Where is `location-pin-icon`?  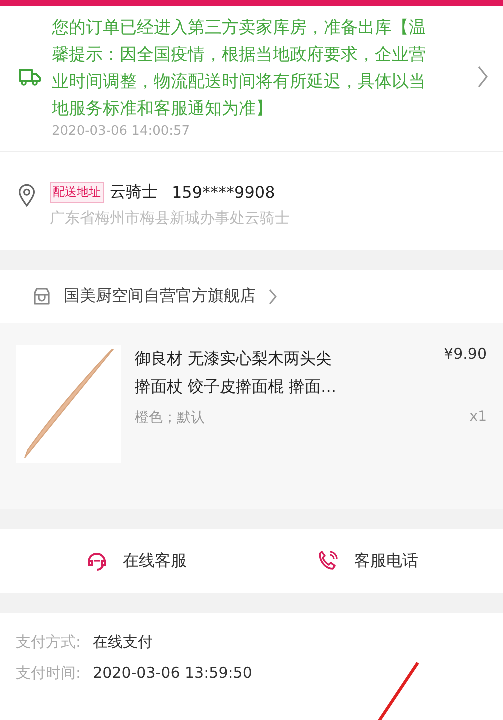
location-pin-icon is located at coordinates (27, 196).